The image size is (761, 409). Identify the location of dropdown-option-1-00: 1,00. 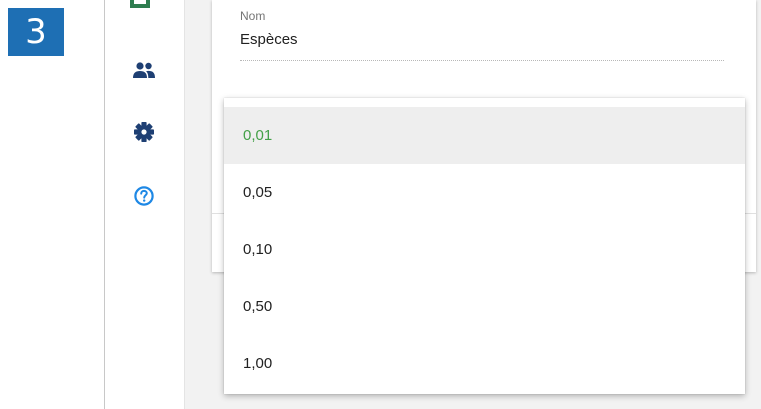
(484, 363).